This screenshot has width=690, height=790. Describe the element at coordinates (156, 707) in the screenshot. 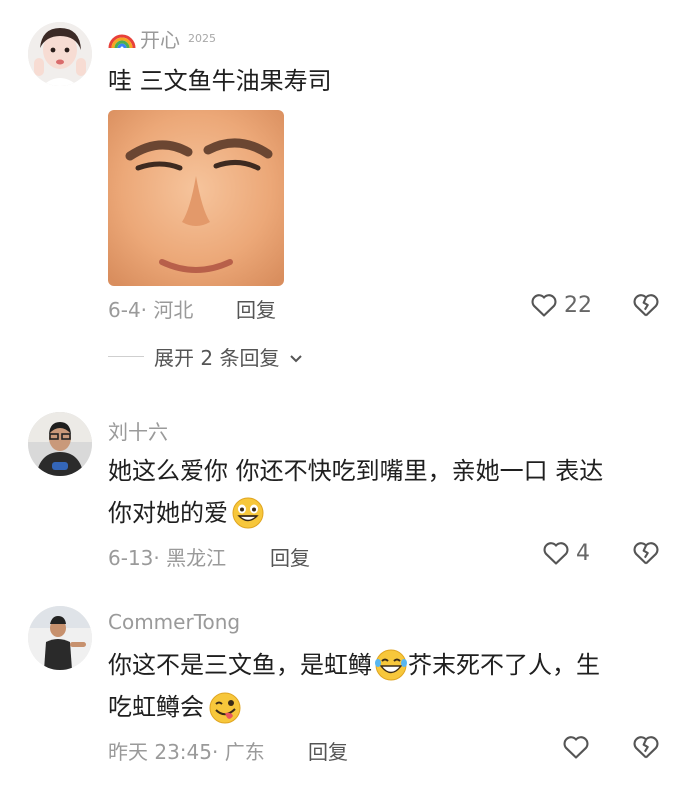

I see `comment-text-line2: 吃虹鳟会` at that location.